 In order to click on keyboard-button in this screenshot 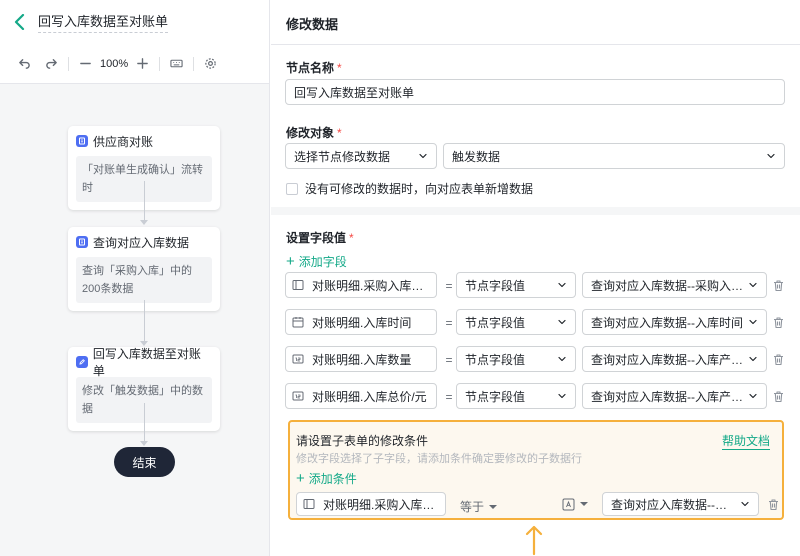, I will do `click(176, 64)`.